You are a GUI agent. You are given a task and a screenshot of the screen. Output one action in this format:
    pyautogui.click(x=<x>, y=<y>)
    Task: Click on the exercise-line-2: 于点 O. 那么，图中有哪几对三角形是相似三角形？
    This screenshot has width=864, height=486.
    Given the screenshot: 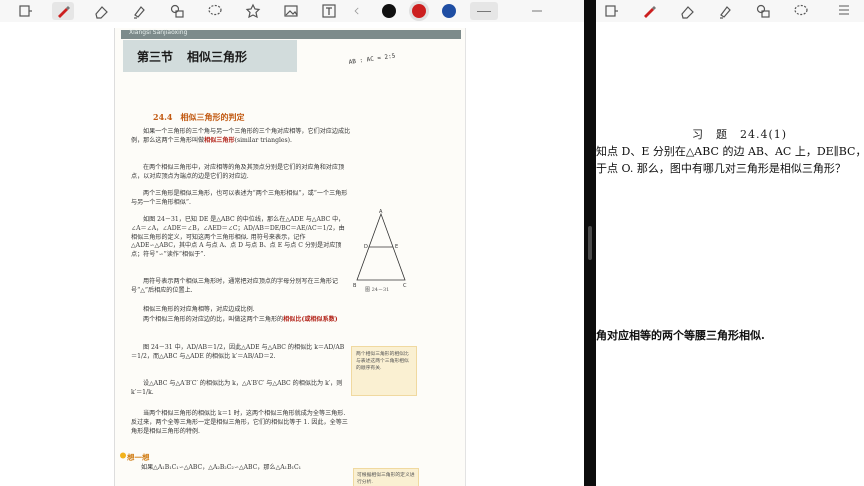 What is the action you would take?
    pyautogui.click(x=721, y=168)
    